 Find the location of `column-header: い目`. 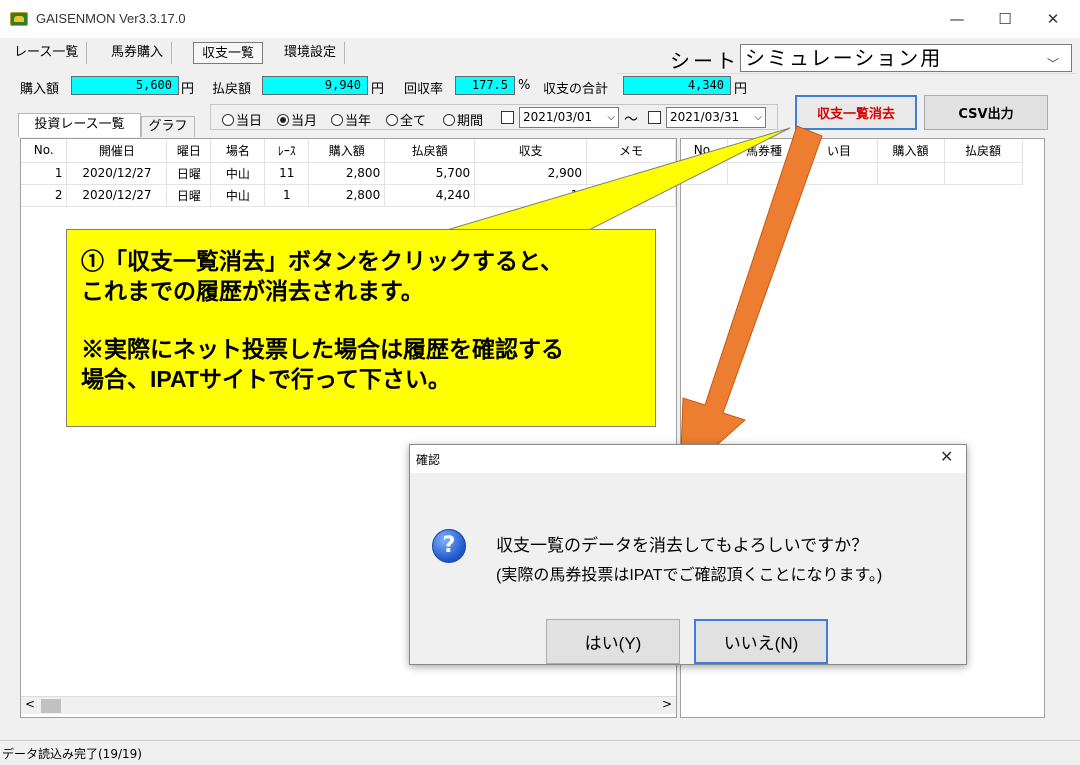

column-header: い目 is located at coordinates (839, 151).